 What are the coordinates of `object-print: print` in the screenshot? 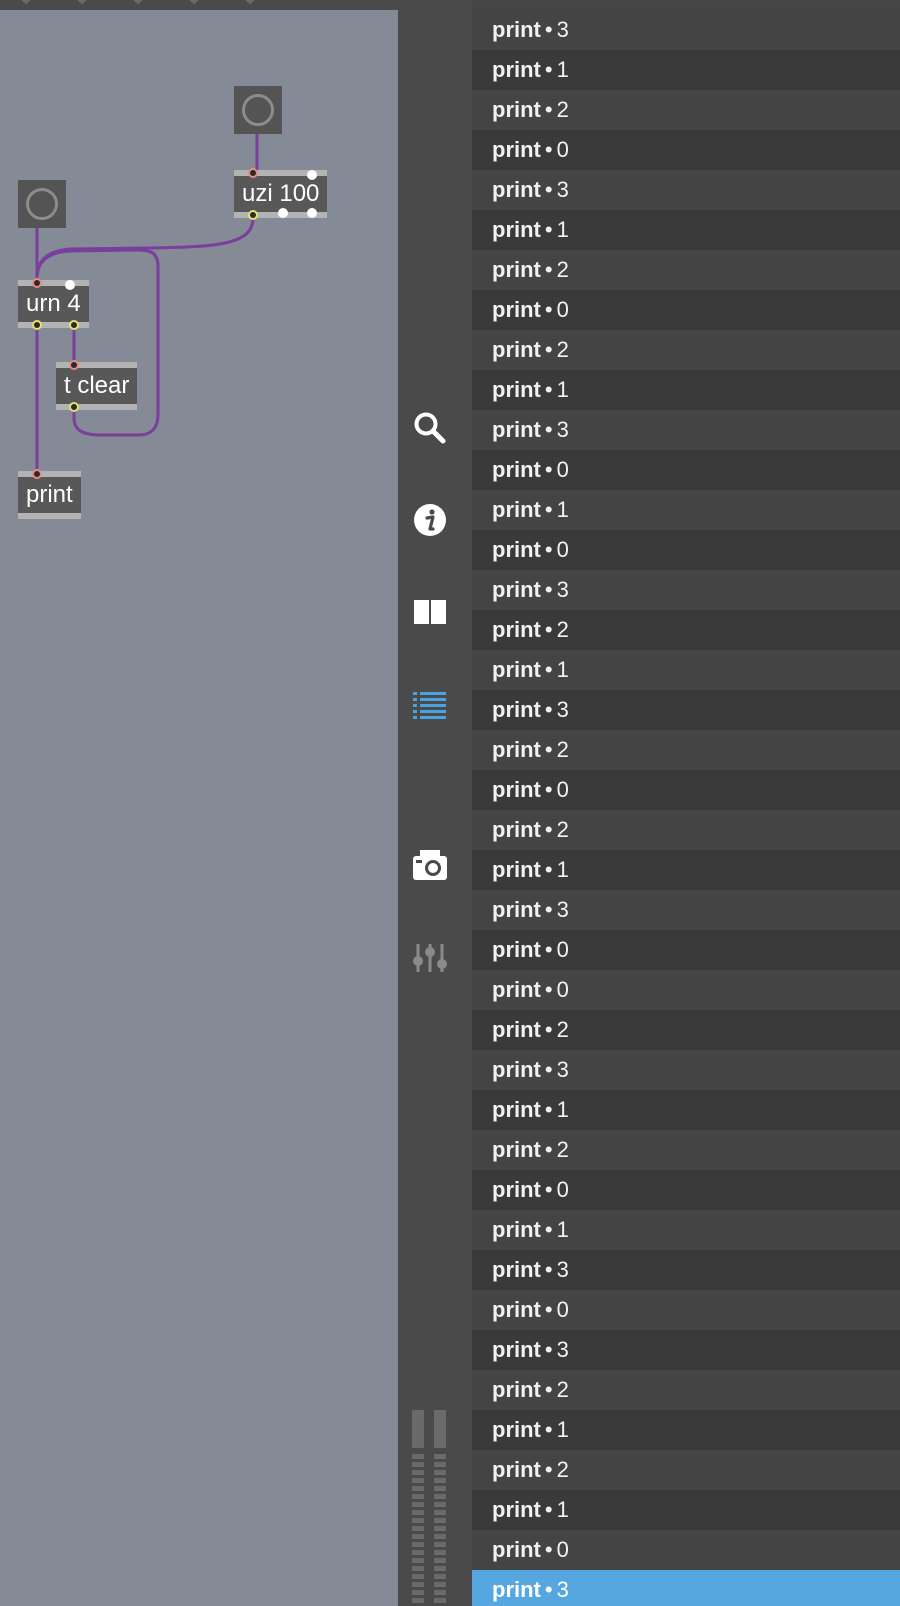 It's located at (49, 494).